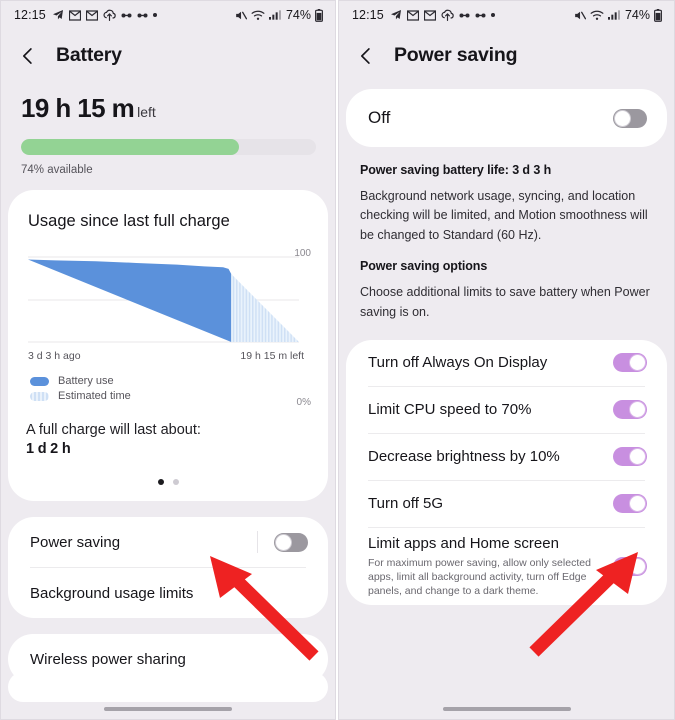 Image resolution: width=675 pixels, height=720 pixels. I want to click on option-row-always-on-display: Turn off Always On Display, so click(506, 363).